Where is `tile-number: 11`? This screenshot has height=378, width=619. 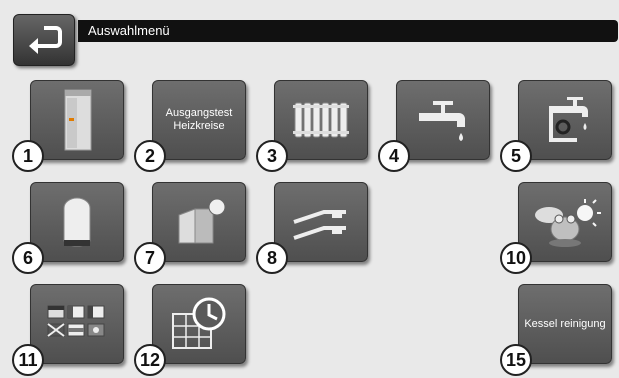
tile-number: 11 is located at coordinates (28, 360).